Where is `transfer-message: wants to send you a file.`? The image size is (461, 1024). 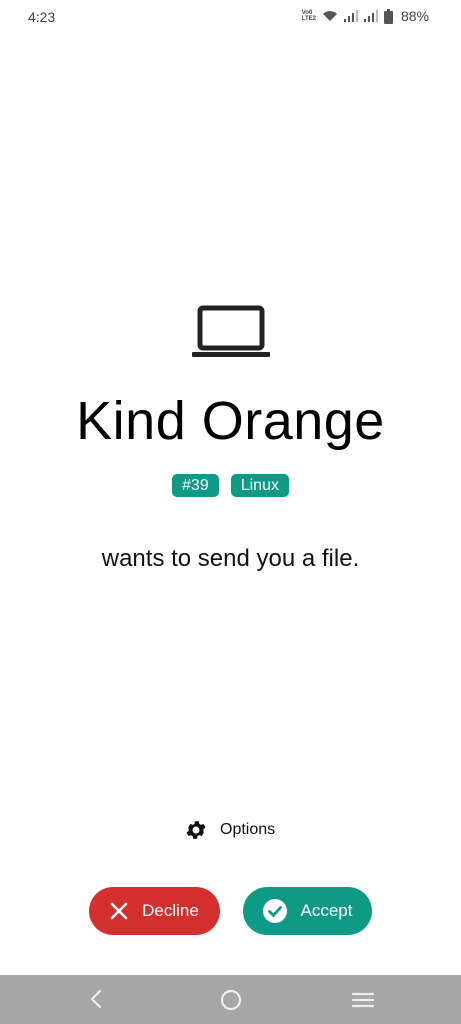 transfer-message: wants to send you a file. is located at coordinates (230, 558).